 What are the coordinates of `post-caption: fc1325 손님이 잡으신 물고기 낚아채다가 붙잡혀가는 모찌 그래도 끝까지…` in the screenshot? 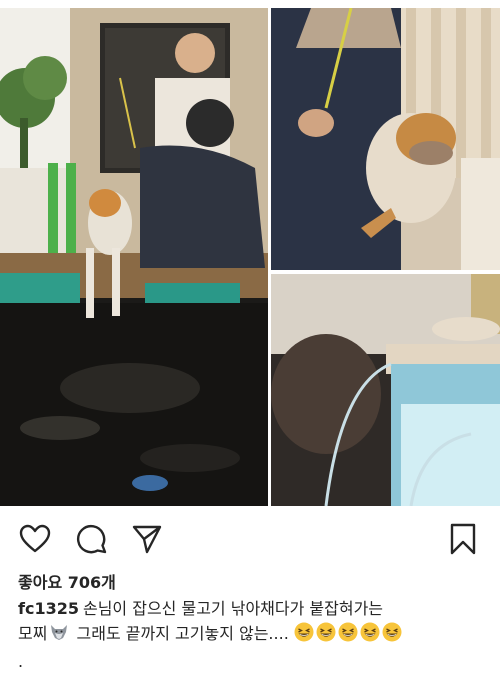 It's located at (253, 621).